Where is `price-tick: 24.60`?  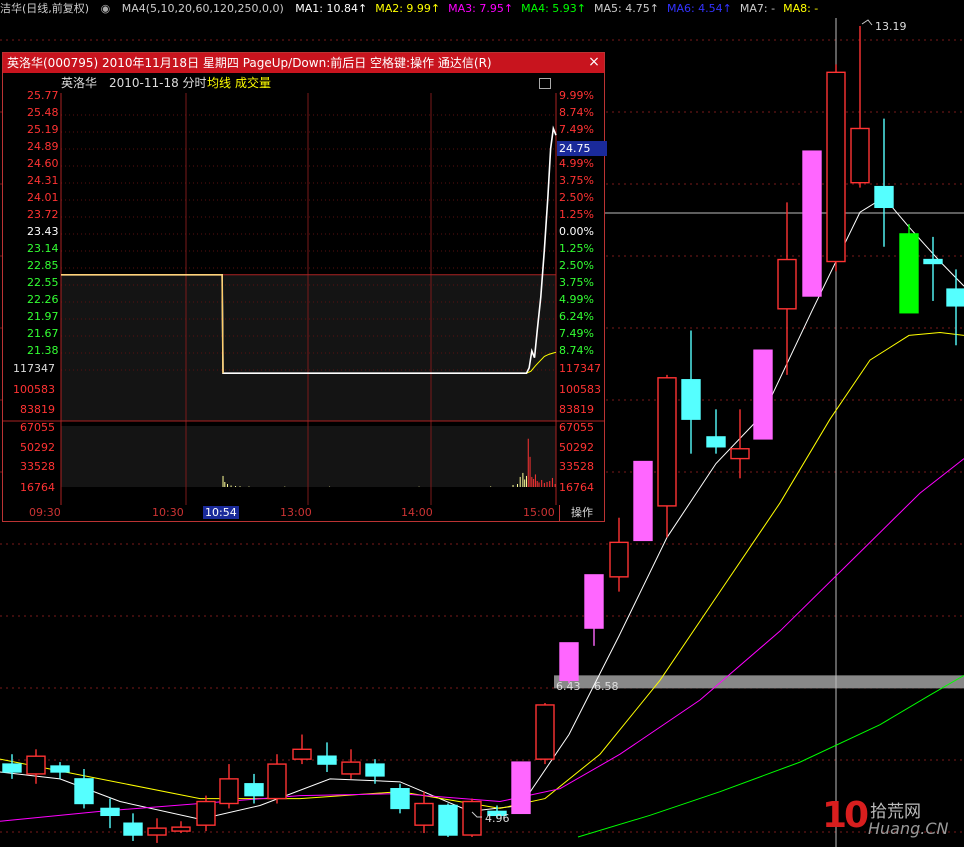
price-tick: 24.60 is located at coordinates (43, 163).